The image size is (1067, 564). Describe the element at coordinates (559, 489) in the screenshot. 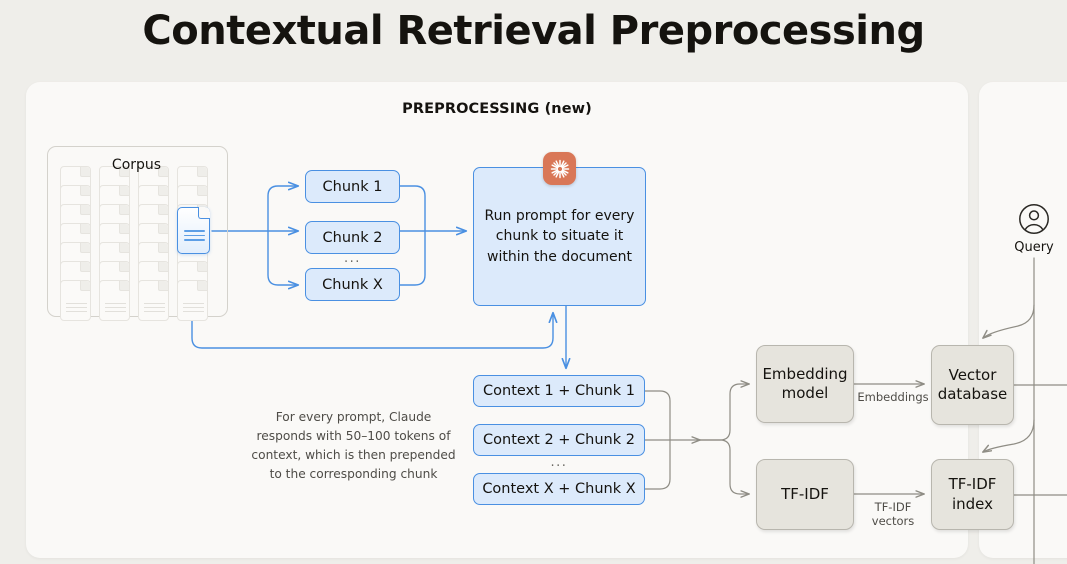

I see `context-chunk-box-x: Context X + Chunk X` at that location.